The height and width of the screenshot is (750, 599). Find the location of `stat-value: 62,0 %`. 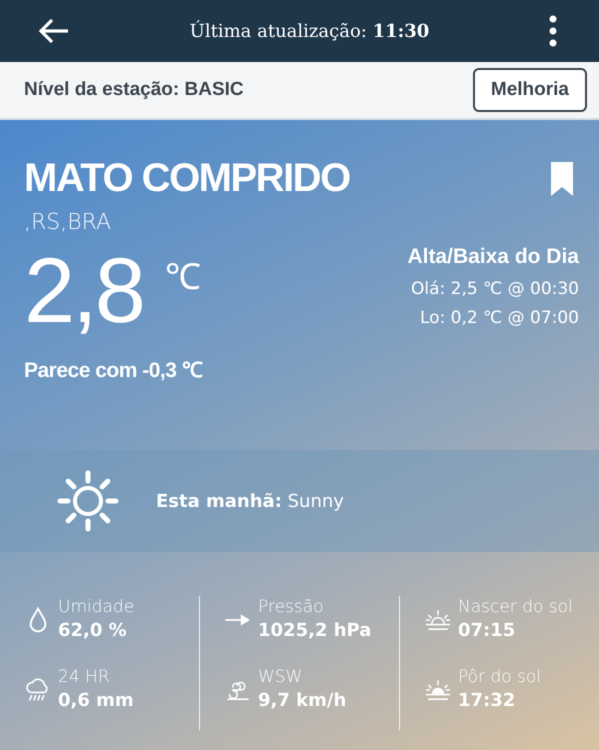

stat-value: 62,0 % is located at coordinates (93, 631).